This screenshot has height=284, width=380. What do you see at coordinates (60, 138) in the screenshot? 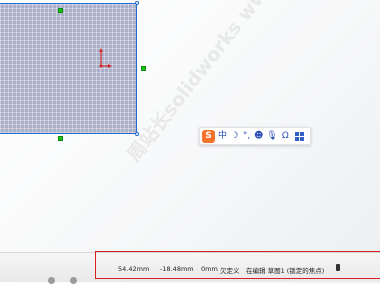
I see `midpoint-handle-bottom` at bounding box center [60, 138].